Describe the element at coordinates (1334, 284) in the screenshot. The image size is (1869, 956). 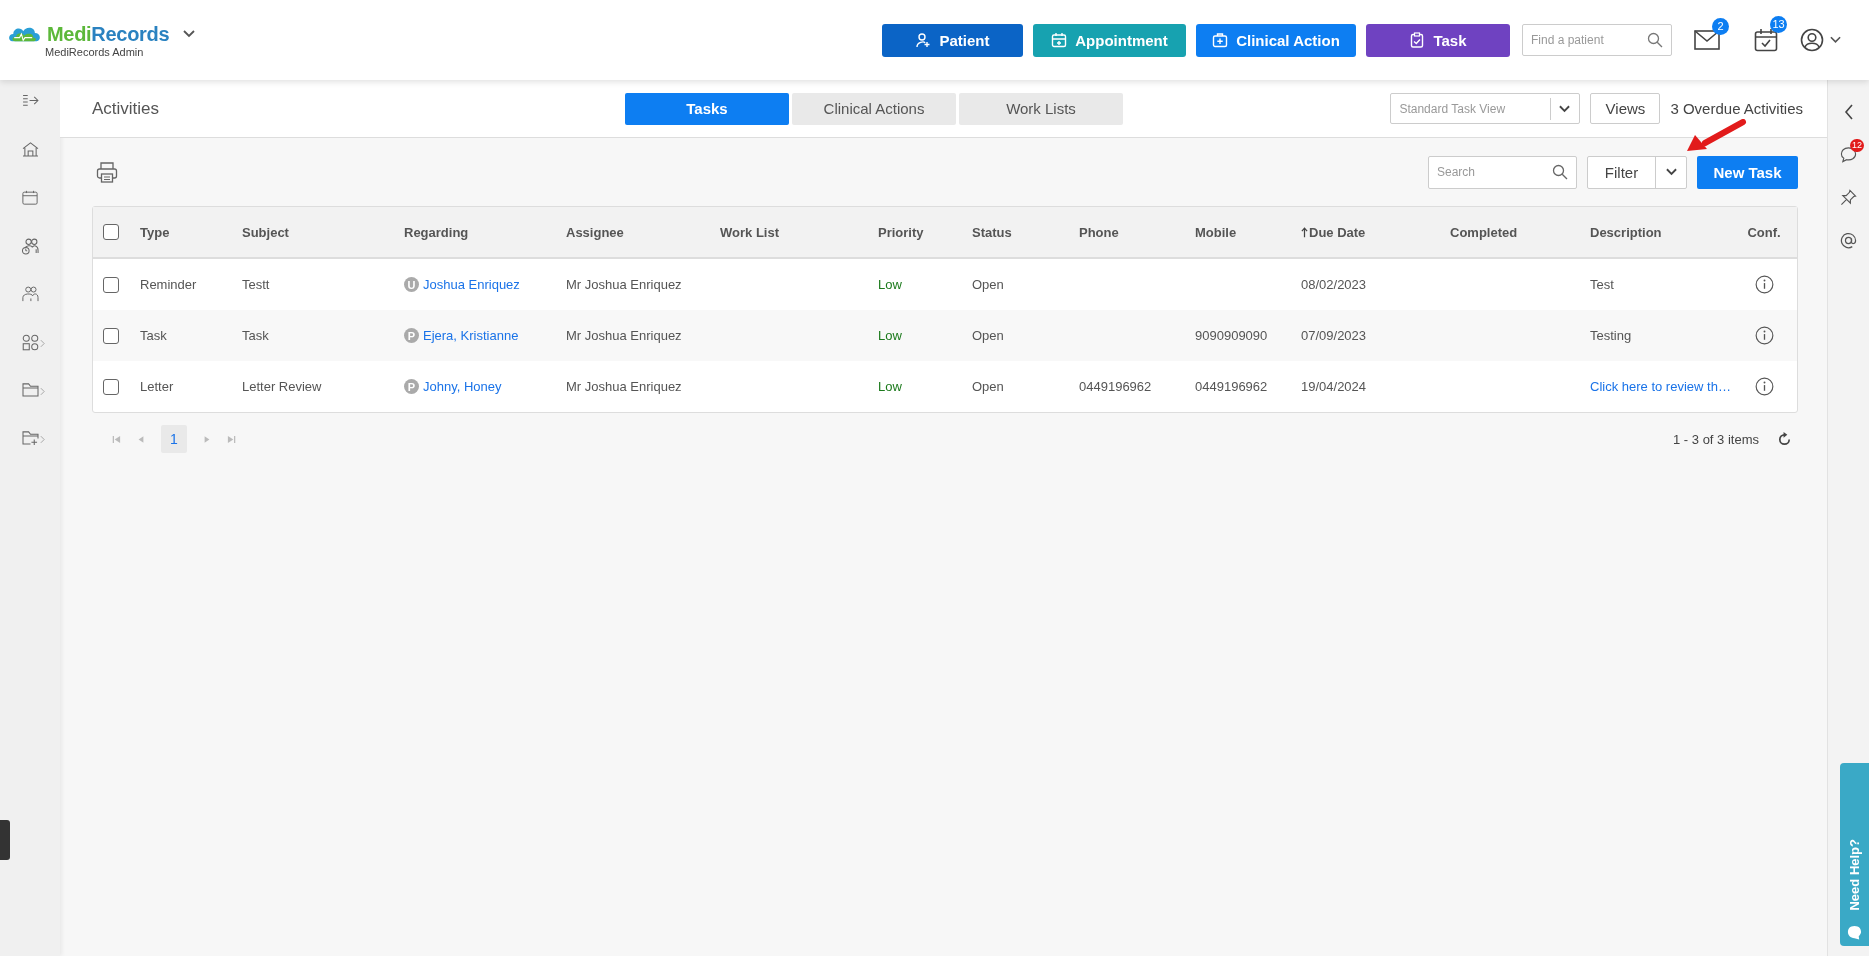
I see `table-cell: 08/02/2023` at that location.